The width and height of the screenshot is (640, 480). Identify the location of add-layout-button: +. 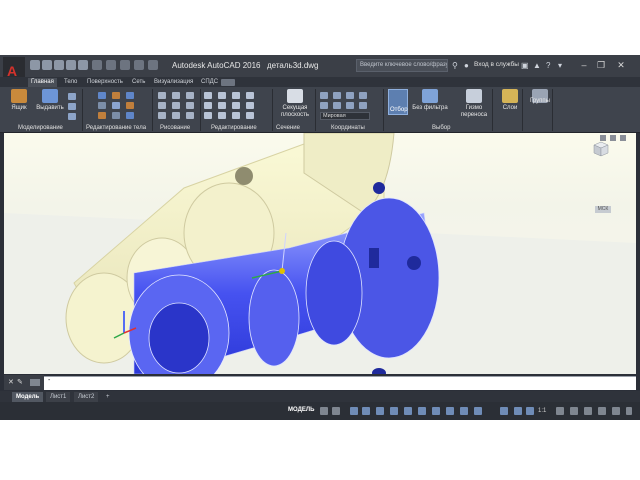
(108, 397).